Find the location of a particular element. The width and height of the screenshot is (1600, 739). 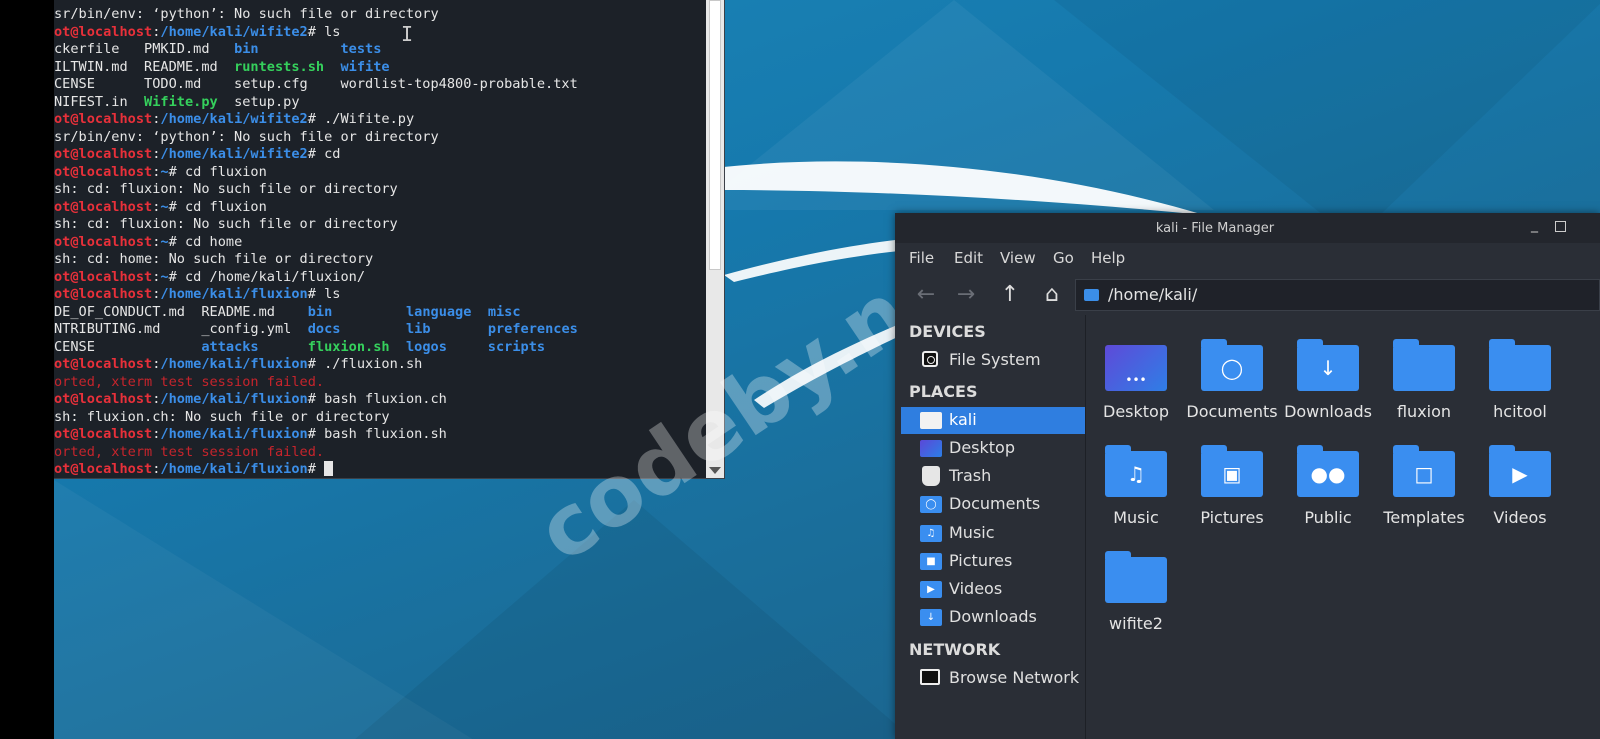

sidebar-item-browse-network: Browse Network is located at coordinates (993, 678).